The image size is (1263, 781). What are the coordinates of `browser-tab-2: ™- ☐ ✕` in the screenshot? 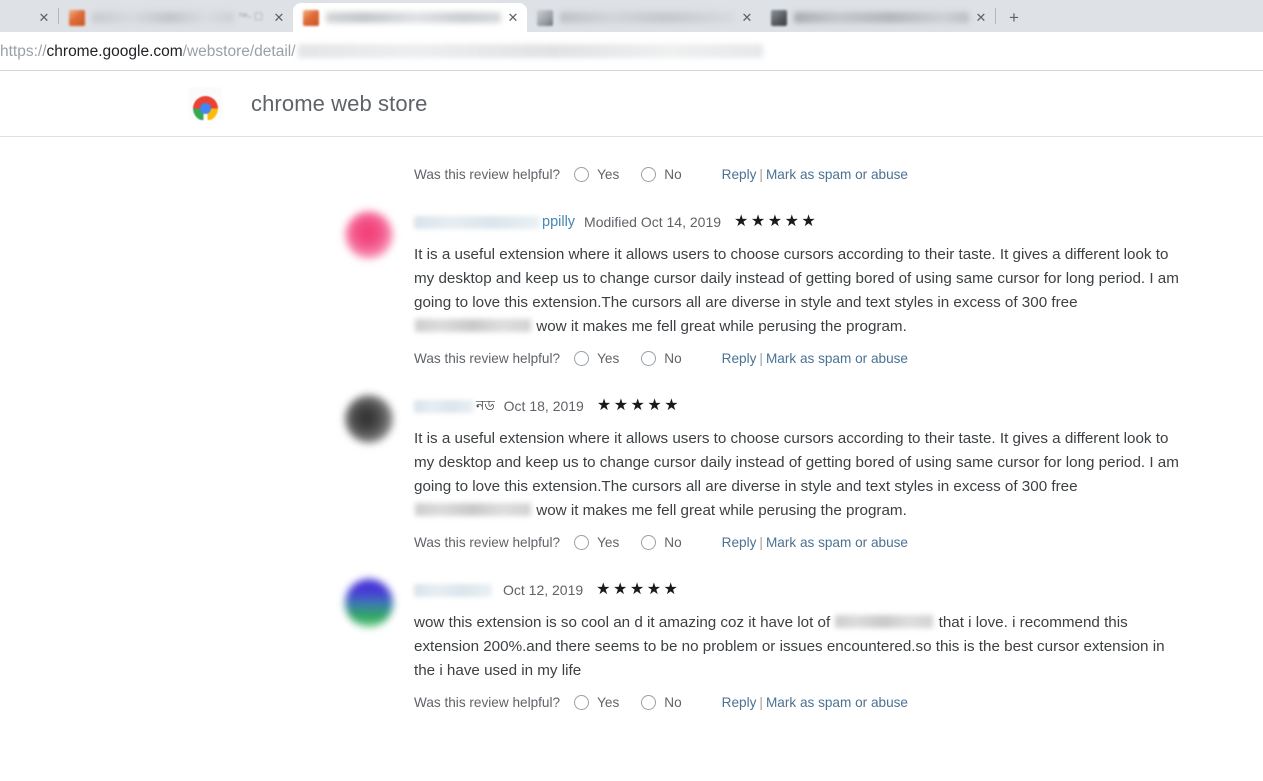 It's located at (176, 17).